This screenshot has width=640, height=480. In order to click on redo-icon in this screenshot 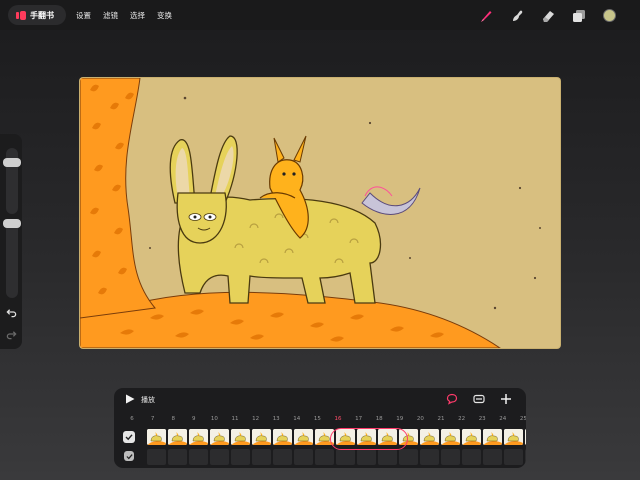, I will do `click(11, 334)`.